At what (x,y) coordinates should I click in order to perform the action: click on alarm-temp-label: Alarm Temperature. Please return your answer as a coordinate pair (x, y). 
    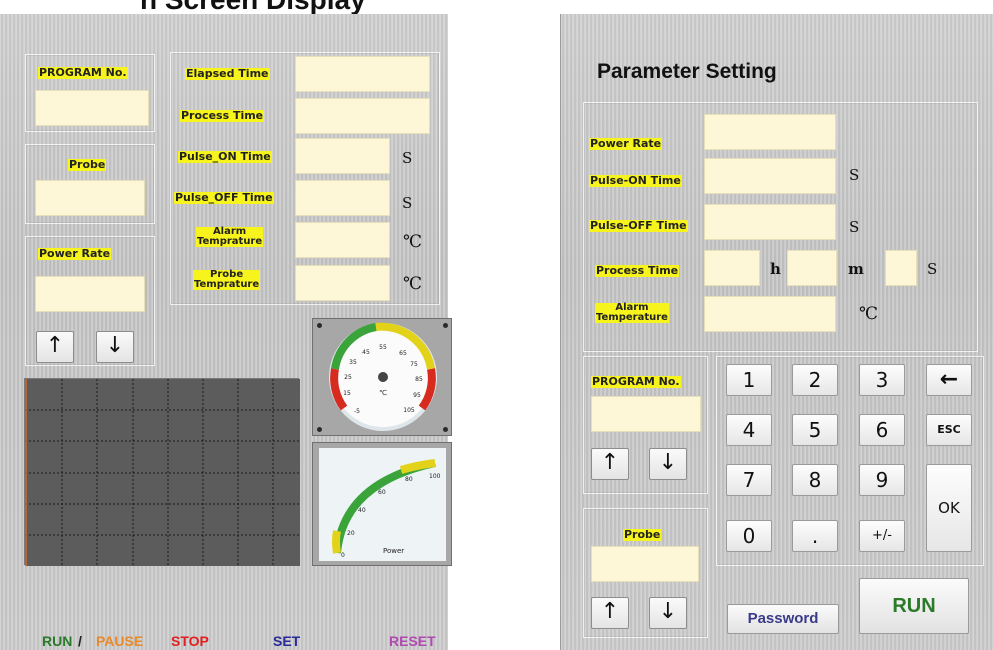
    Looking at the image, I should click on (632, 313).